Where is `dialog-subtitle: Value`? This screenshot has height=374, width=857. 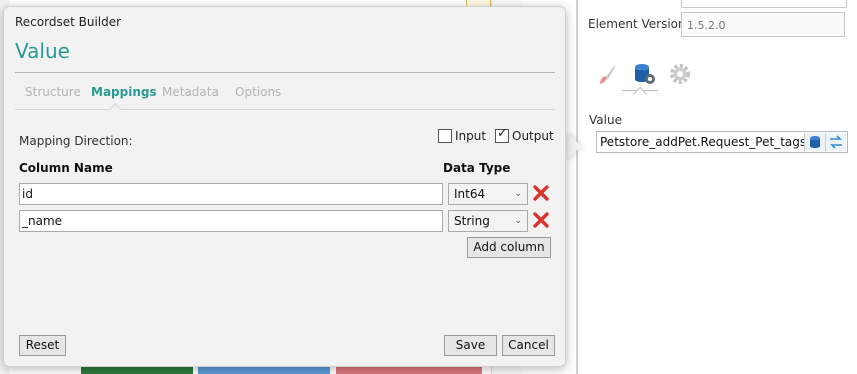
dialog-subtitle: Value is located at coordinates (42, 51).